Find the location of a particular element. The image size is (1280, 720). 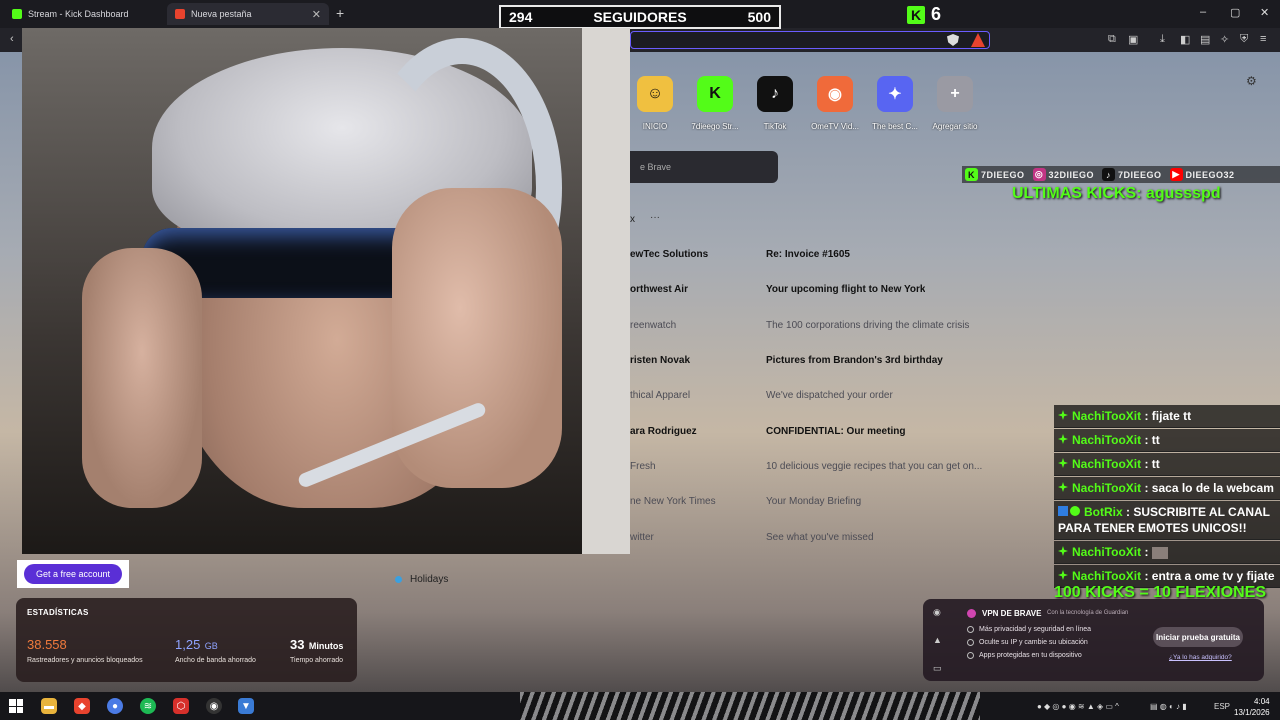

stat-value: 38.558 is located at coordinates (47, 644).